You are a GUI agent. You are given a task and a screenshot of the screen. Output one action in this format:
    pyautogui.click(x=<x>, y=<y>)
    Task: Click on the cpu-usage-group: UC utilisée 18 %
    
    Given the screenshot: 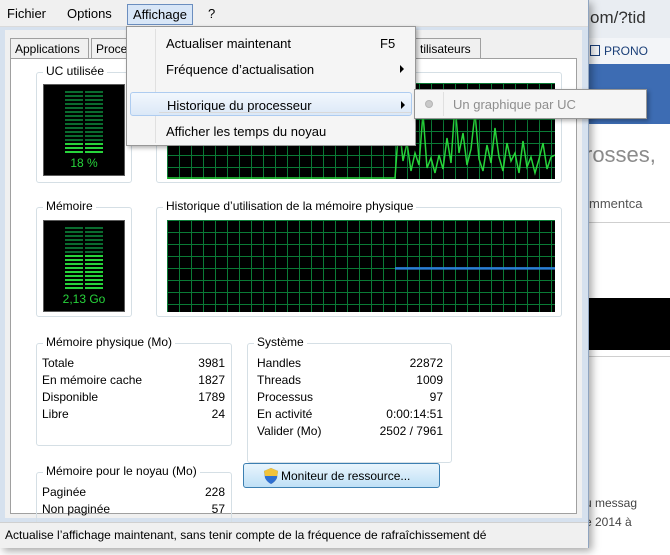 What is the action you would take?
    pyautogui.click(x=84, y=123)
    